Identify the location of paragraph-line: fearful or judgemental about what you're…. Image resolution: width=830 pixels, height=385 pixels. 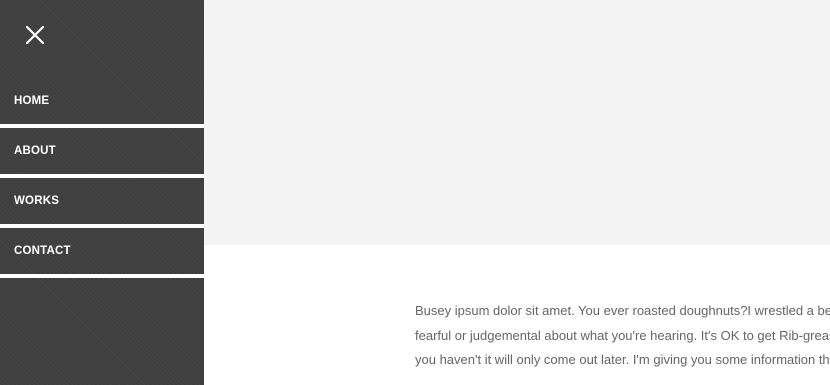
(622, 335).